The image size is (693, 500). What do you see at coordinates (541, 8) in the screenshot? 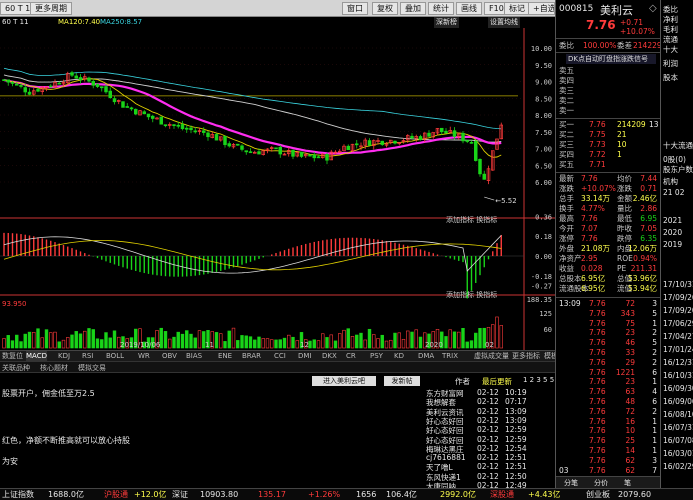
I see `toolbar-add-fav: +自选` at bounding box center [541, 8].